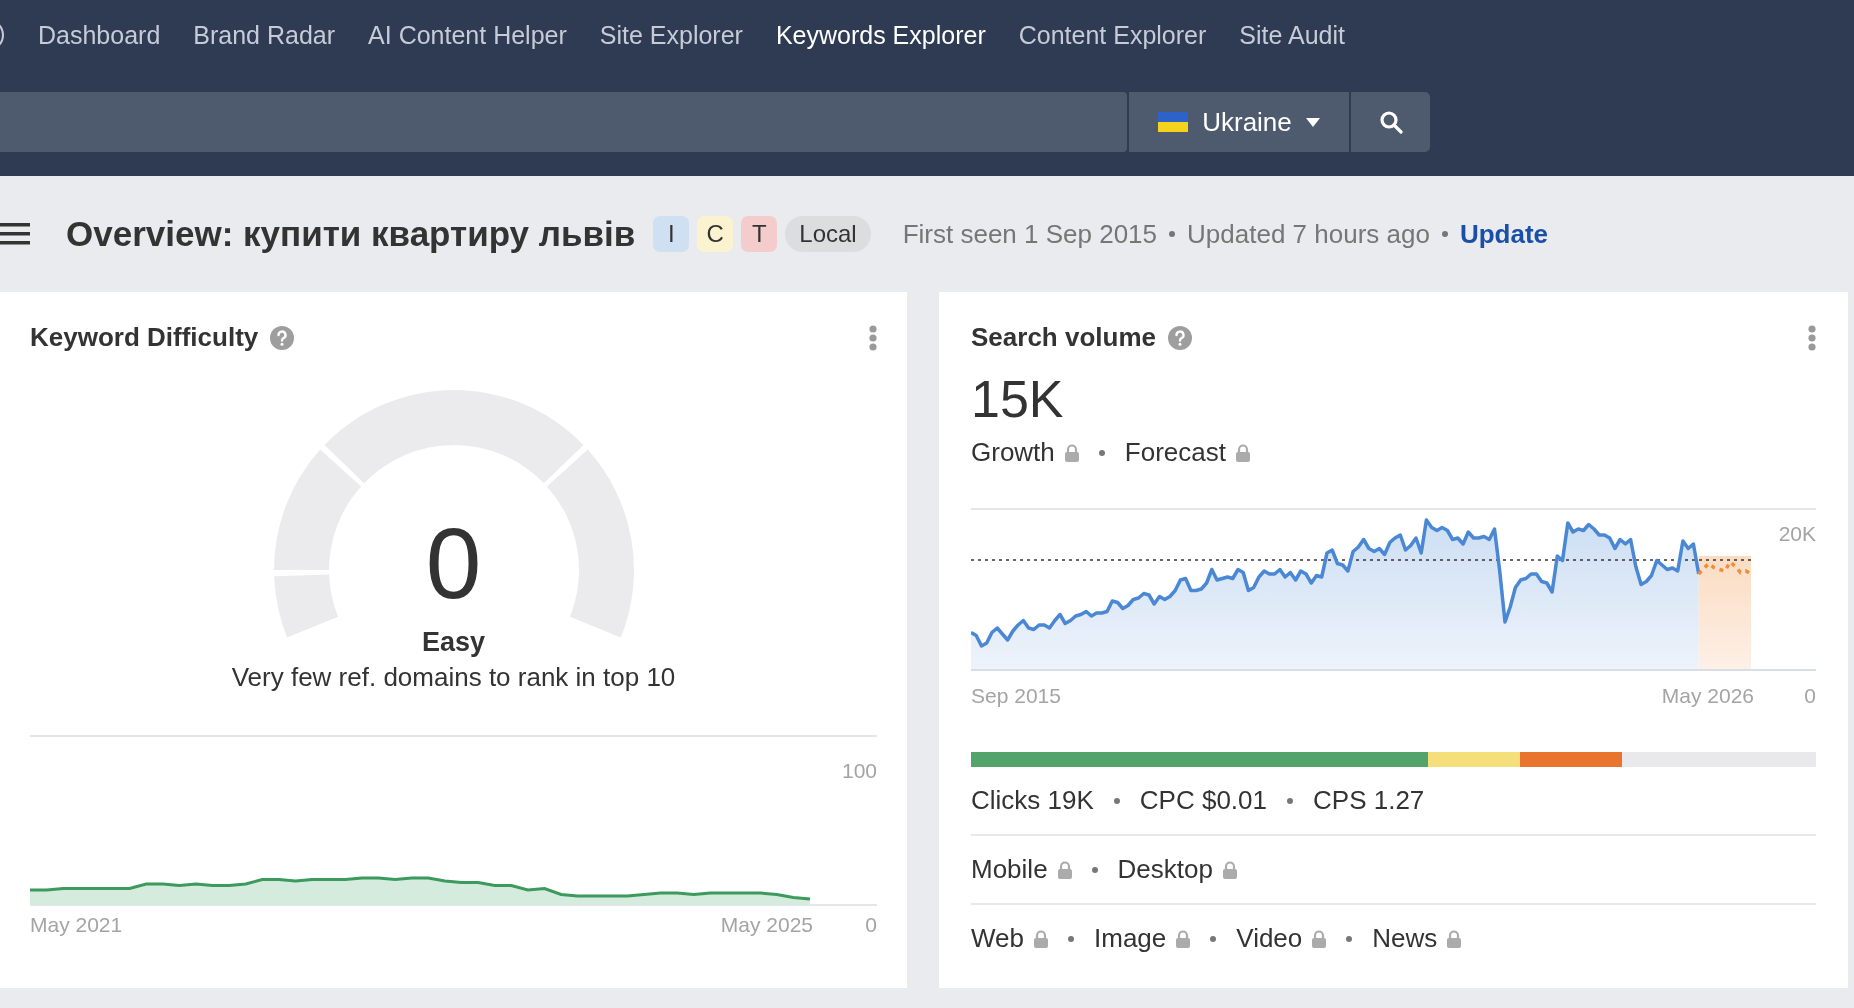 The height and width of the screenshot is (1008, 1854). What do you see at coordinates (563, 122) in the screenshot?
I see `search-field` at bounding box center [563, 122].